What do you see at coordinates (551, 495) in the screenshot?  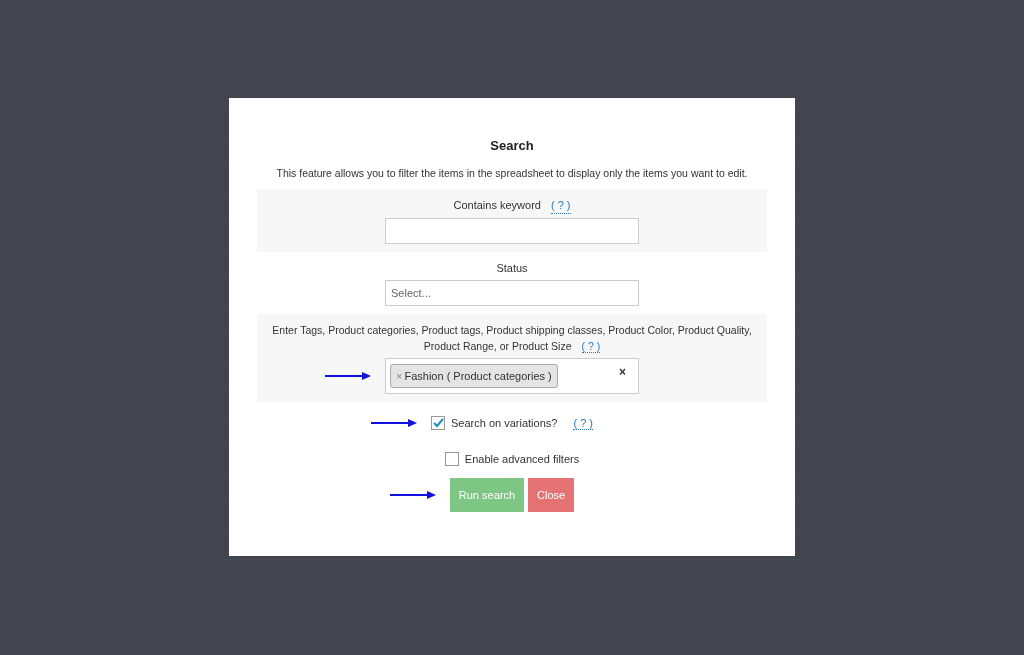 I see `close-button: Close` at bounding box center [551, 495].